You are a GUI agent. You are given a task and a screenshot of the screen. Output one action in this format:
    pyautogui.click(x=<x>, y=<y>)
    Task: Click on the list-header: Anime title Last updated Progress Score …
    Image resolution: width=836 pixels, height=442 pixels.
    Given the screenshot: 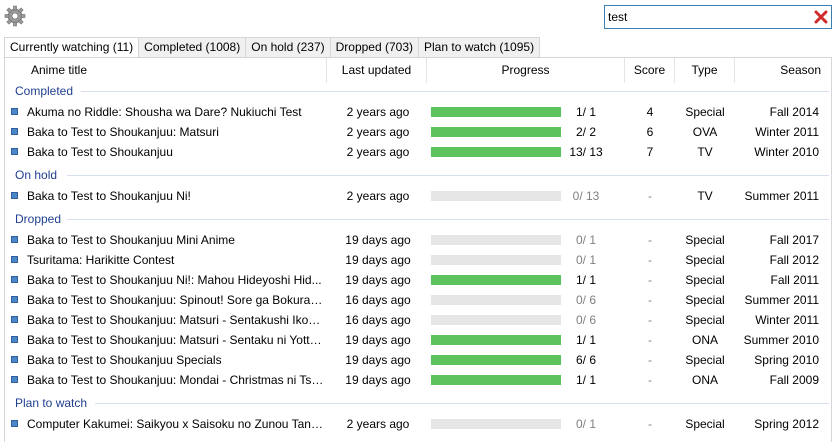 What is the action you would take?
    pyautogui.click(x=418, y=70)
    